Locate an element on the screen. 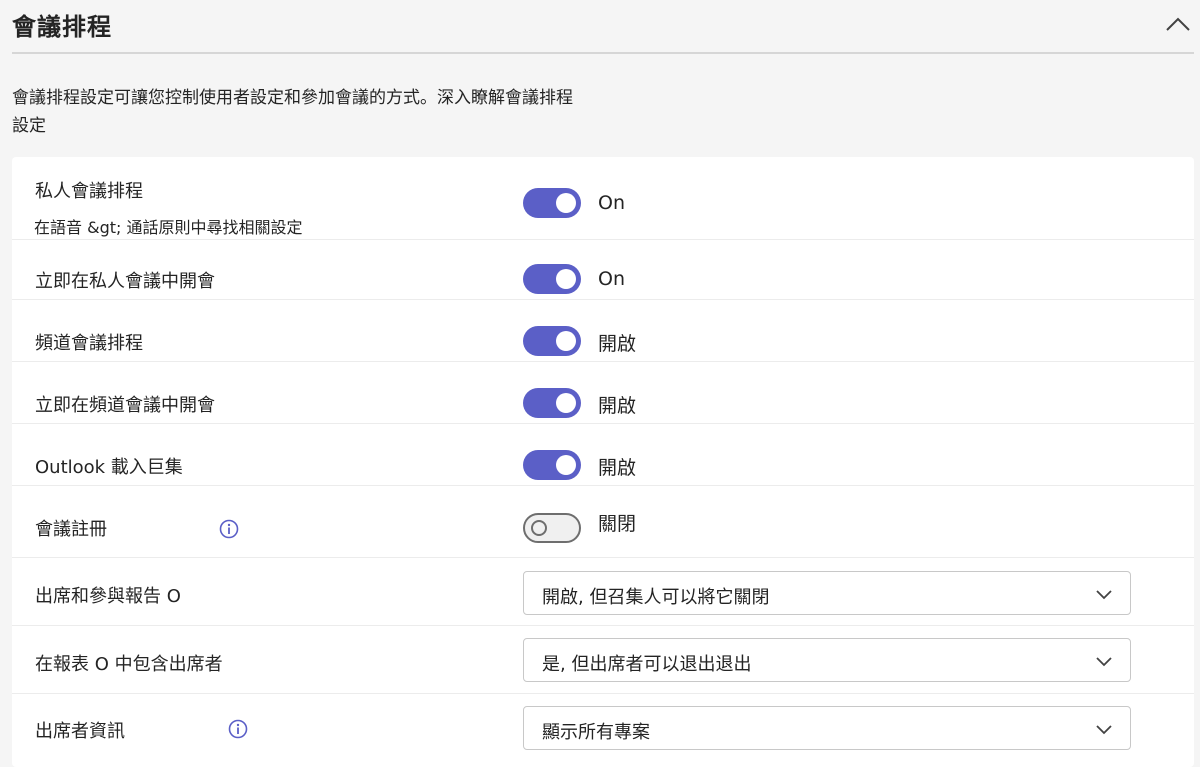 Image resolution: width=1200 pixels, height=767 pixels. include-attendees-value: 是, 但出席者可以退出退出 is located at coordinates (647, 664).